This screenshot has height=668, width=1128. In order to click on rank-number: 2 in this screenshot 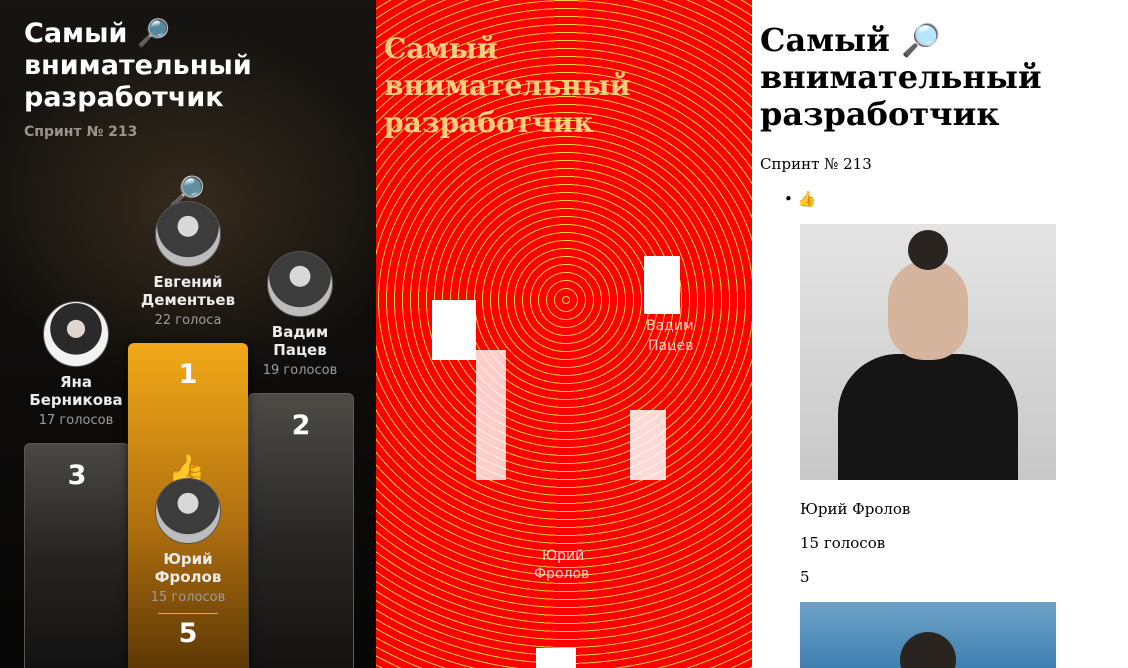, I will do `click(301, 425)`.